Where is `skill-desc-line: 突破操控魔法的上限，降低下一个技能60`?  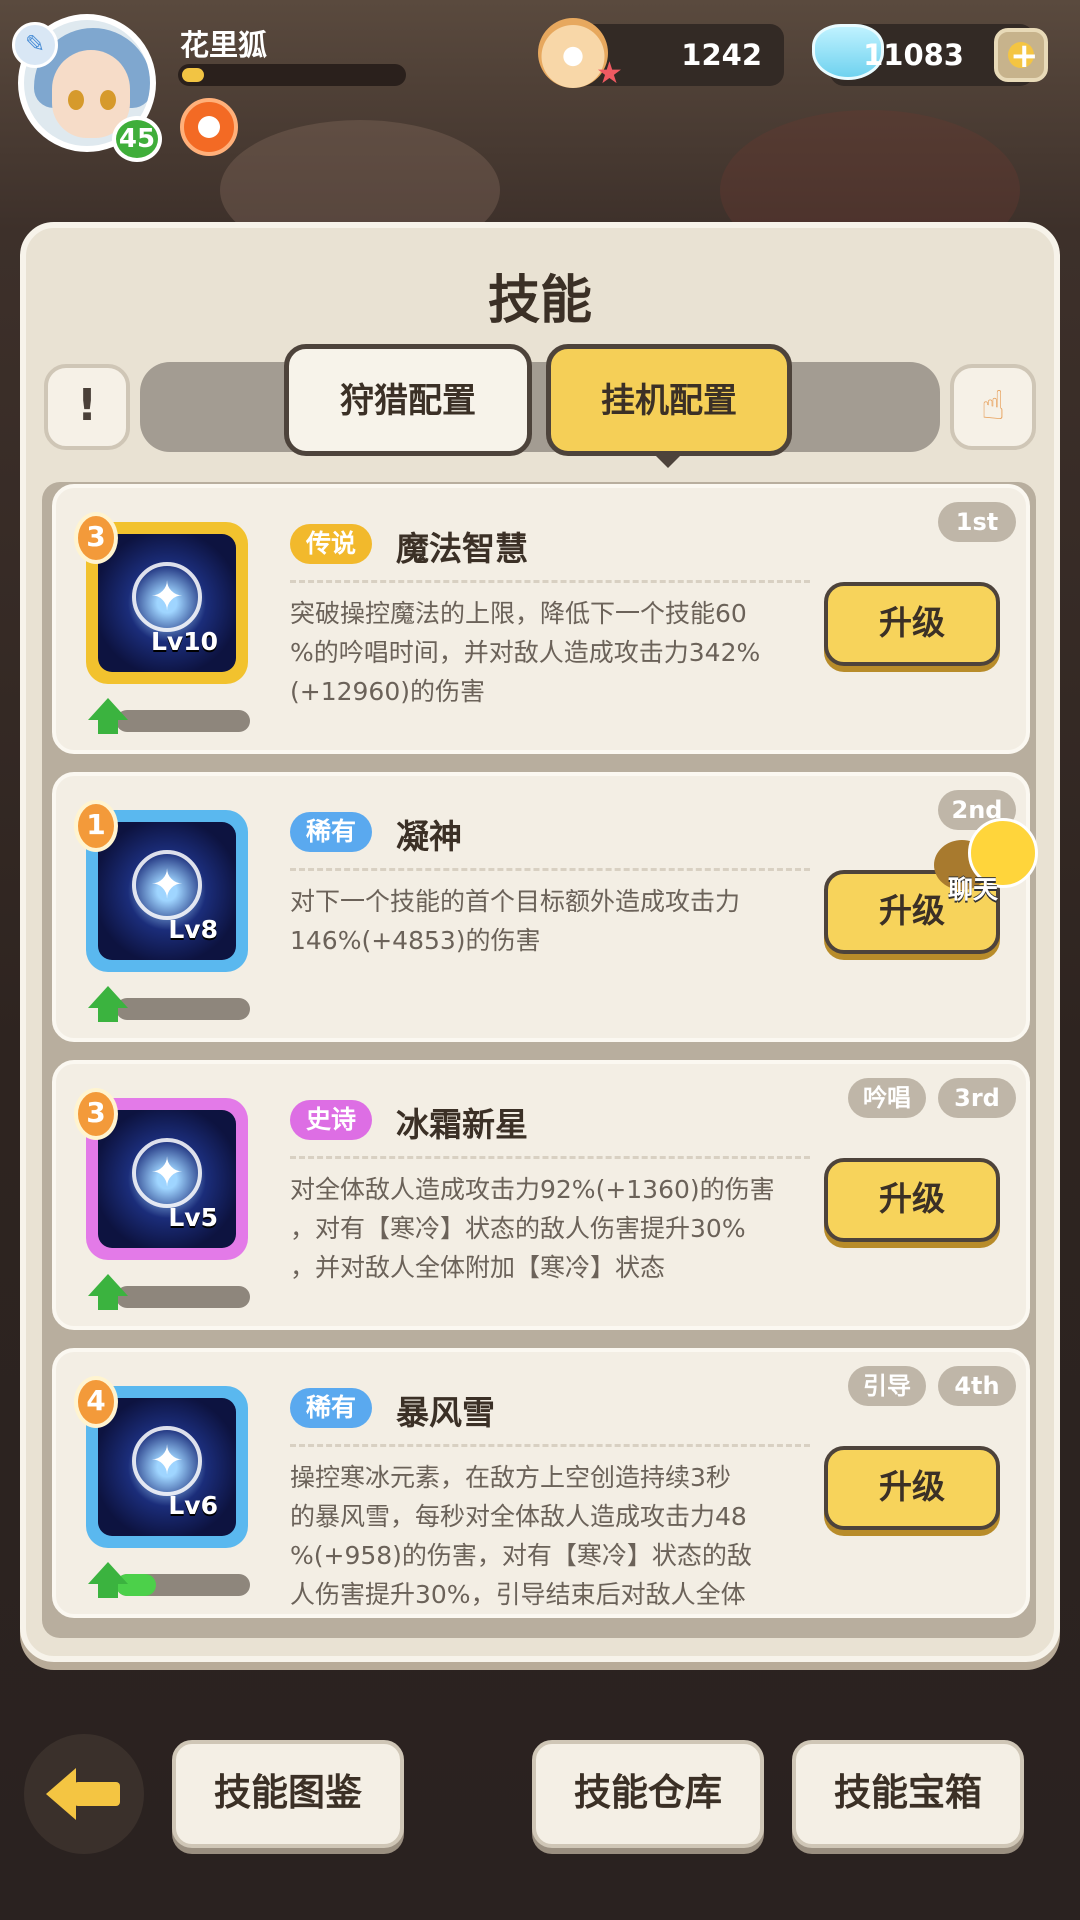 skill-desc-line: 突破操控魔法的上限，降低下一个技能60 is located at coordinates (518, 613).